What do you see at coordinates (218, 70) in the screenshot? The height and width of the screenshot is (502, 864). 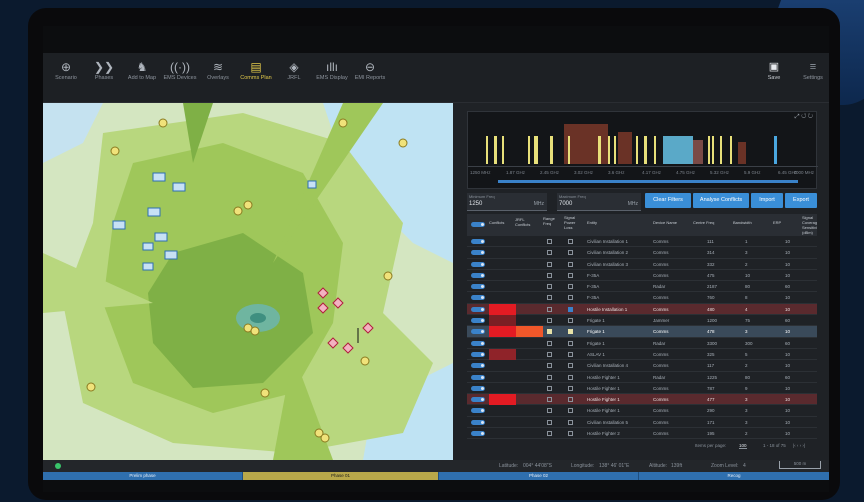 I see `toolbar-overlays-button: ≋ Overlays` at bounding box center [218, 70].